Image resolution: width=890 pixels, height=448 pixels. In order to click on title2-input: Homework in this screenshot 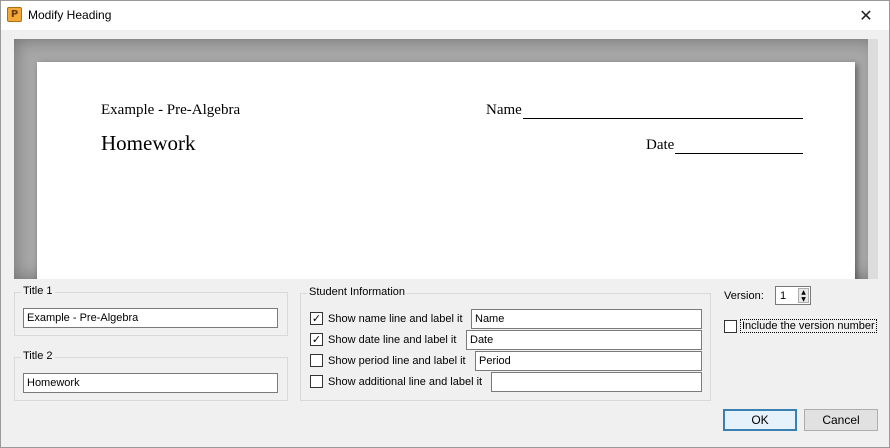, I will do `click(150, 383)`.